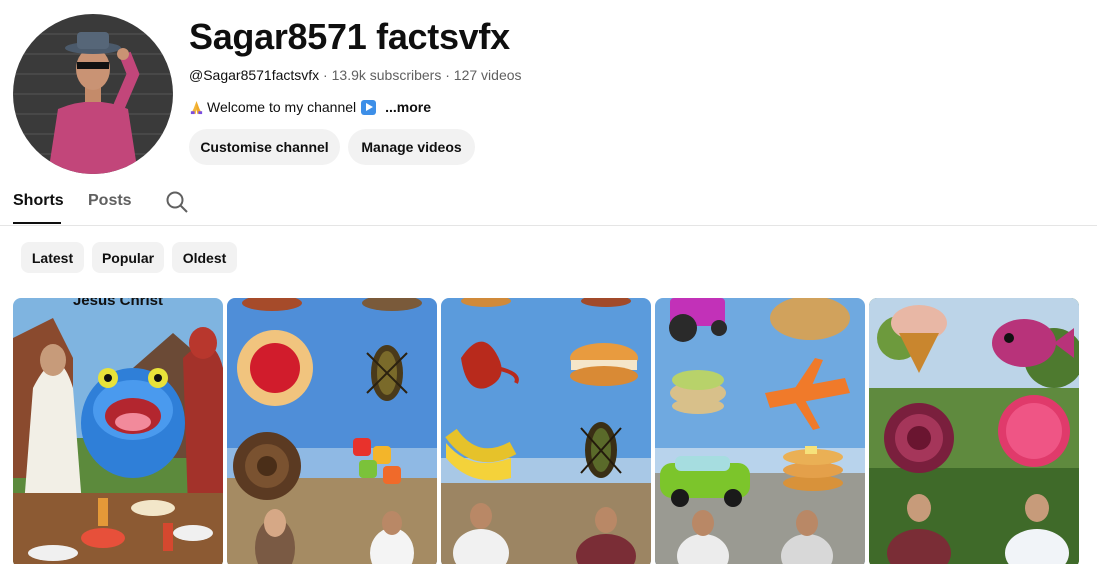 This screenshot has width=1097, height=564. I want to click on tab-posts: Posts, so click(110, 201).